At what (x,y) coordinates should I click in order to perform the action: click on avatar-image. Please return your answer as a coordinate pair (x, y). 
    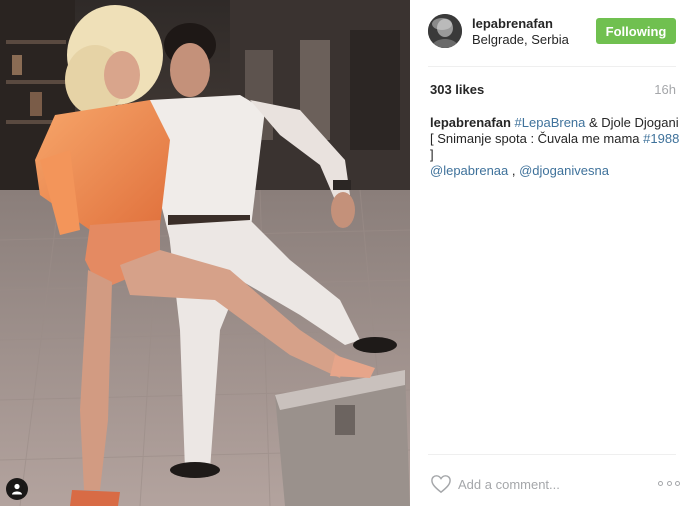
    Looking at the image, I should click on (445, 31).